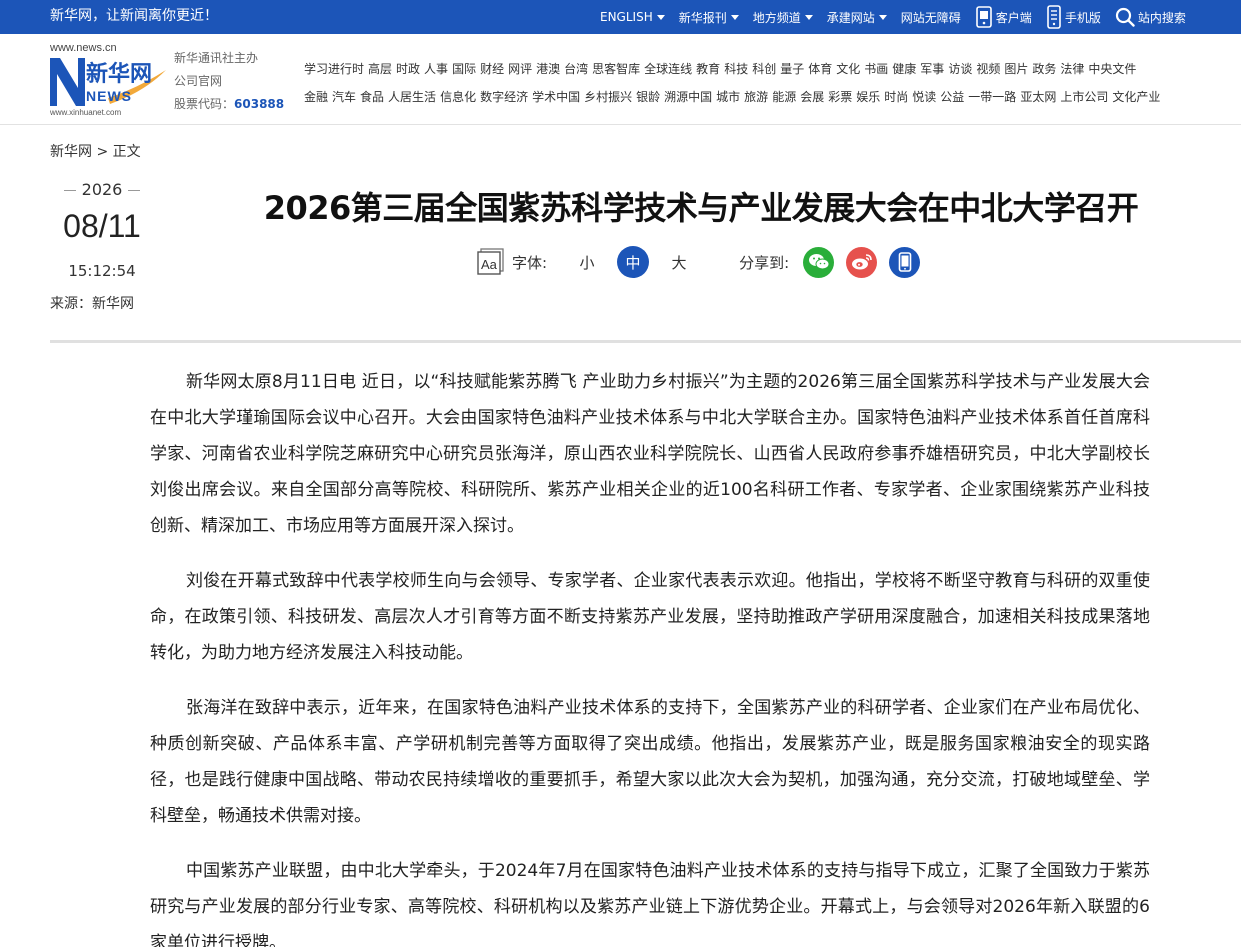  I want to click on channel-link: 学术中国, so click(556, 97).